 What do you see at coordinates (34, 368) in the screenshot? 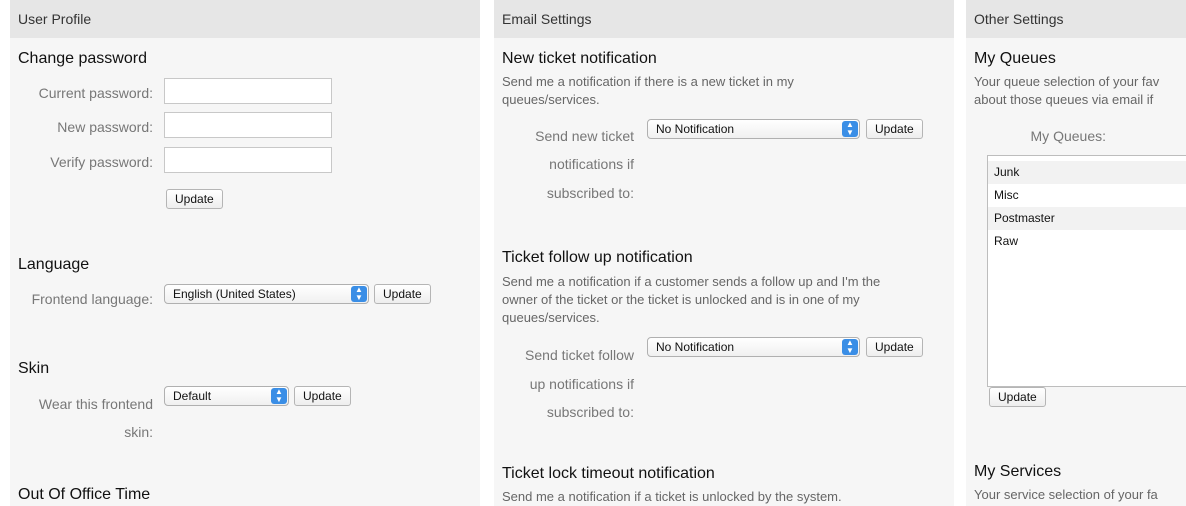
I see `skin-title: Skin` at bounding box center [34, 368].